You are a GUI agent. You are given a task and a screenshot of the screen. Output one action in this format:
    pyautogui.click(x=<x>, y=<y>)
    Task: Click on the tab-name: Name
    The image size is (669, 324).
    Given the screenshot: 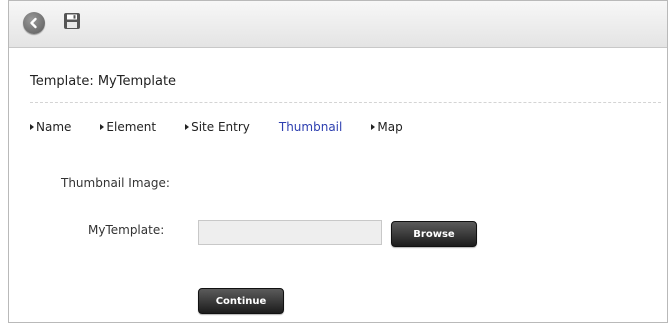 What is the action you would take?
    pyautogui.click(x=50, y=127)
    